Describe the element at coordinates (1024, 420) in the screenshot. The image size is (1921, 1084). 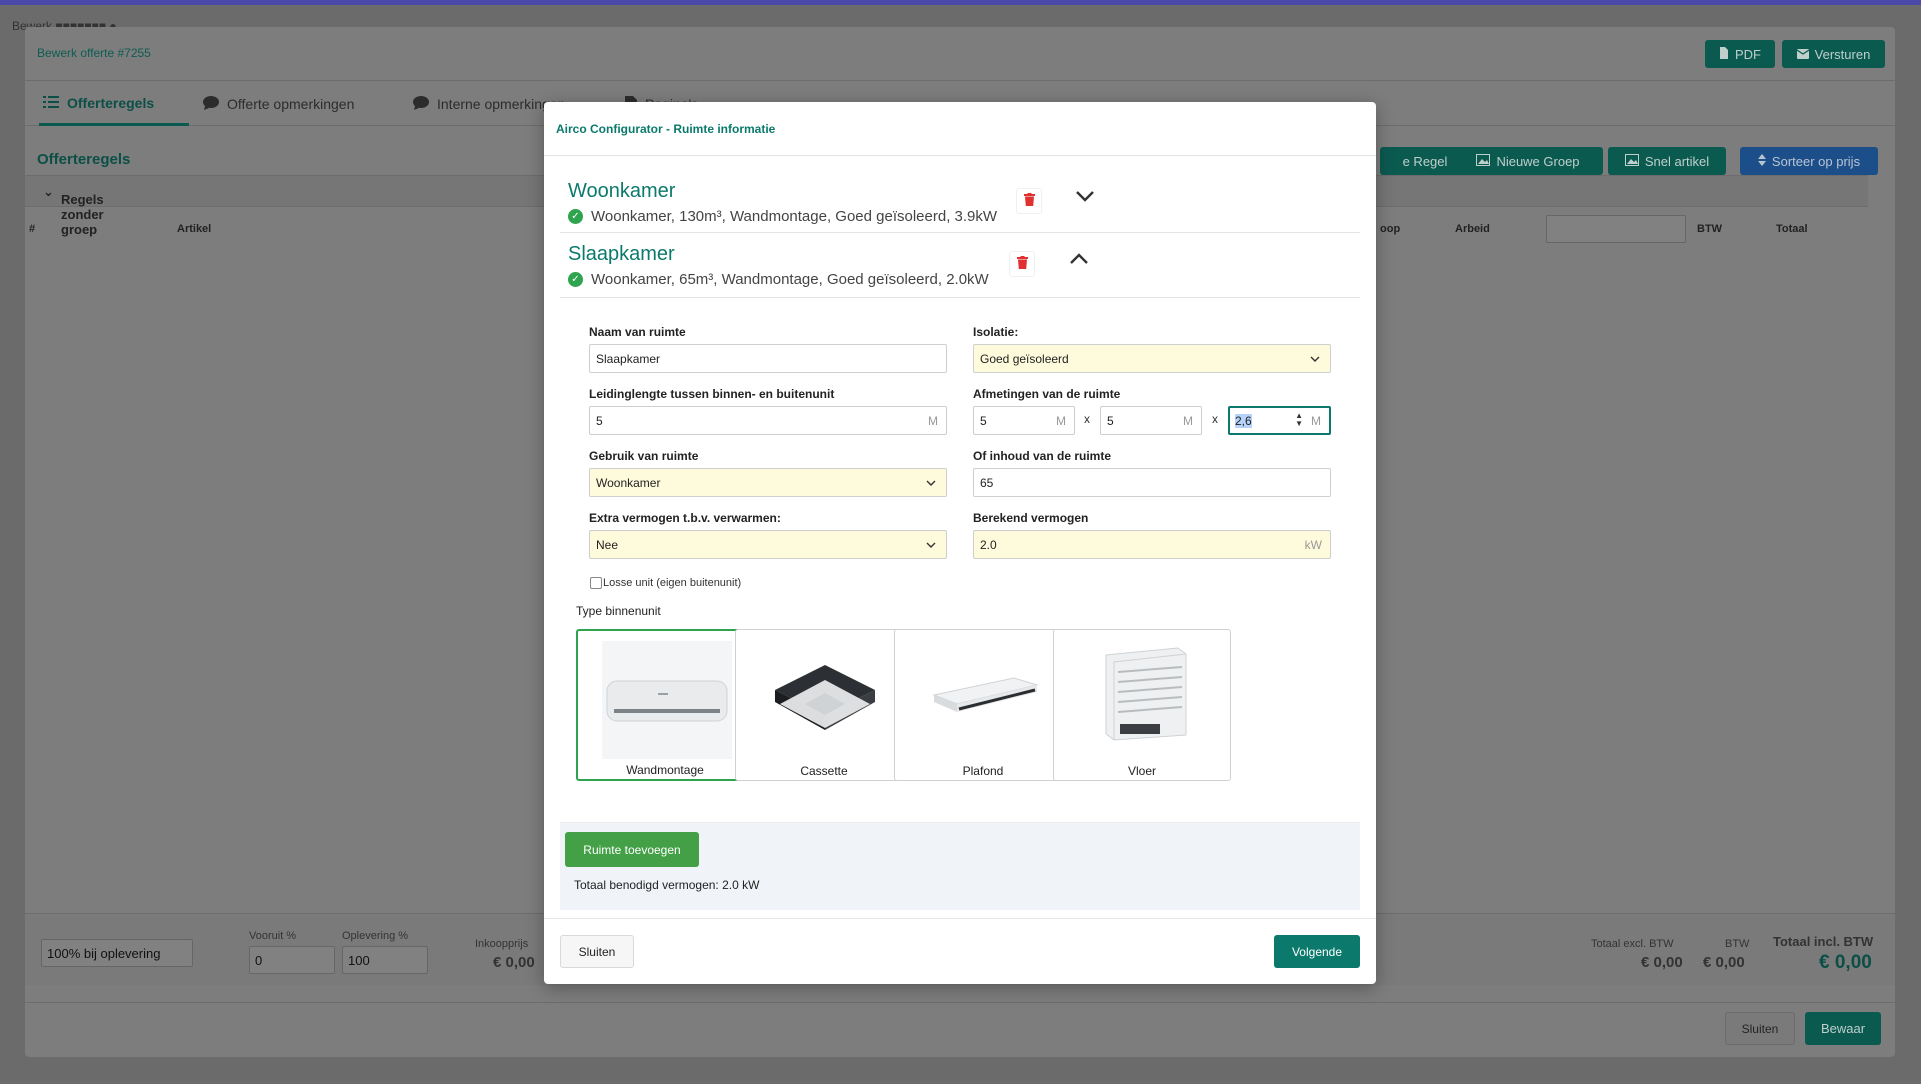
I see `length-input: 5 M` at that location.